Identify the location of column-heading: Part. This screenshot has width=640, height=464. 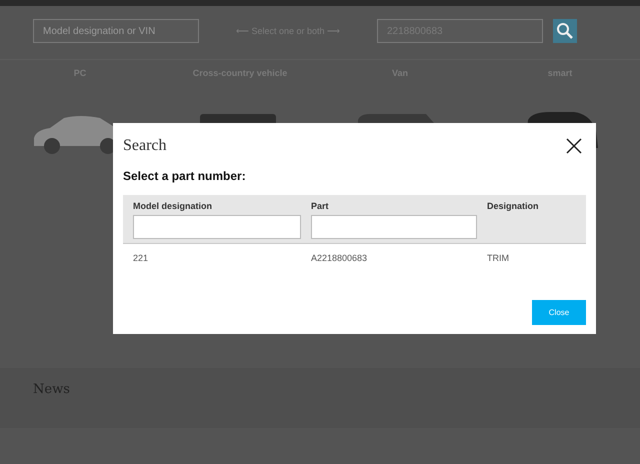
(320, 206).